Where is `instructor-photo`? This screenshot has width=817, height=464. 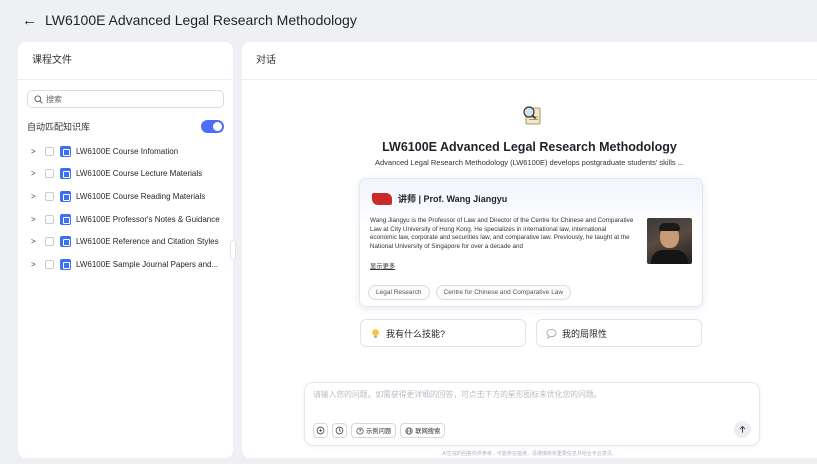 instructor-photo is located at coordinates (669, 241).